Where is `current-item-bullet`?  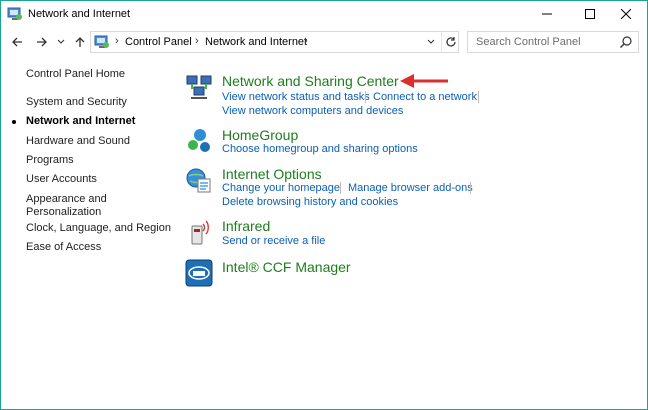
current-item-bullet is located at coordinates (14, 122).